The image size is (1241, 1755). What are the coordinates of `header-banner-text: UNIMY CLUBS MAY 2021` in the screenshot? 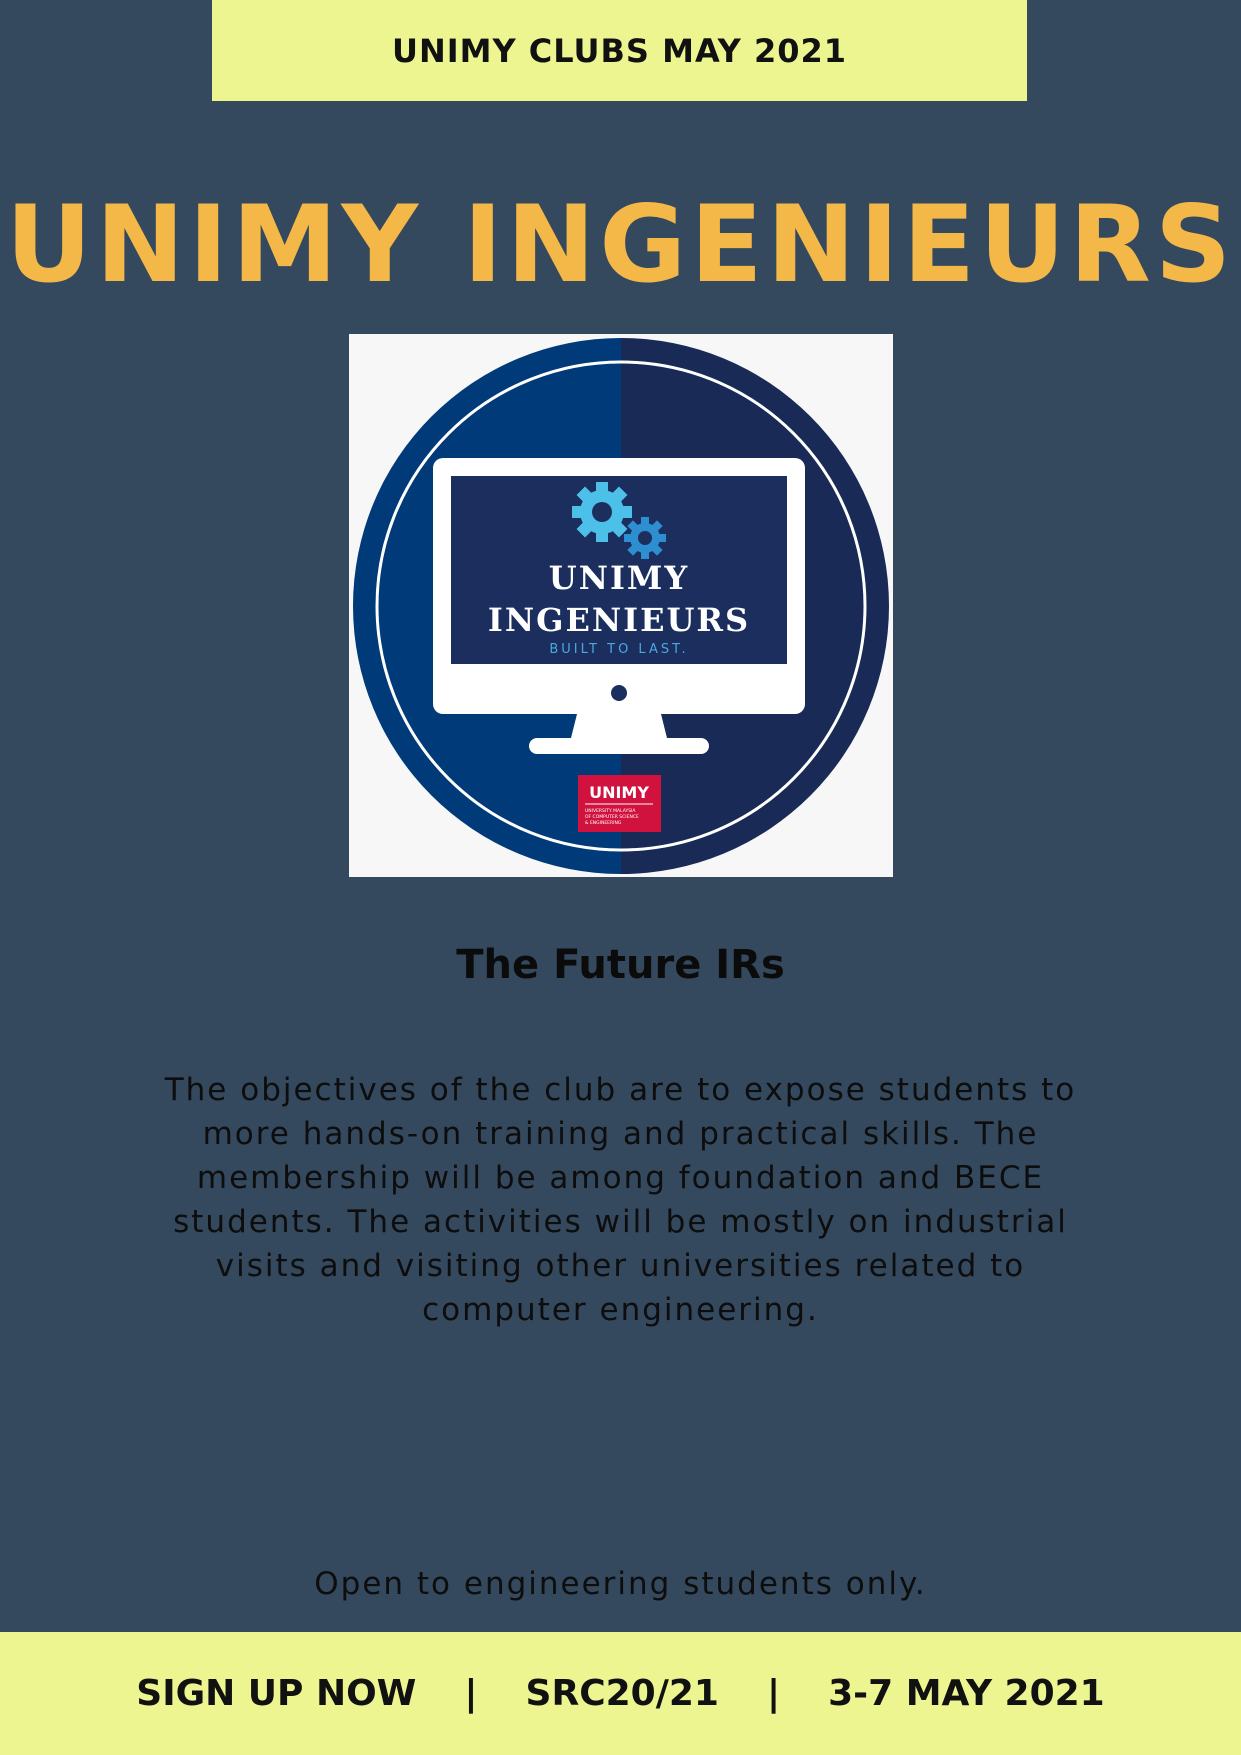 It's located at (619, 50).